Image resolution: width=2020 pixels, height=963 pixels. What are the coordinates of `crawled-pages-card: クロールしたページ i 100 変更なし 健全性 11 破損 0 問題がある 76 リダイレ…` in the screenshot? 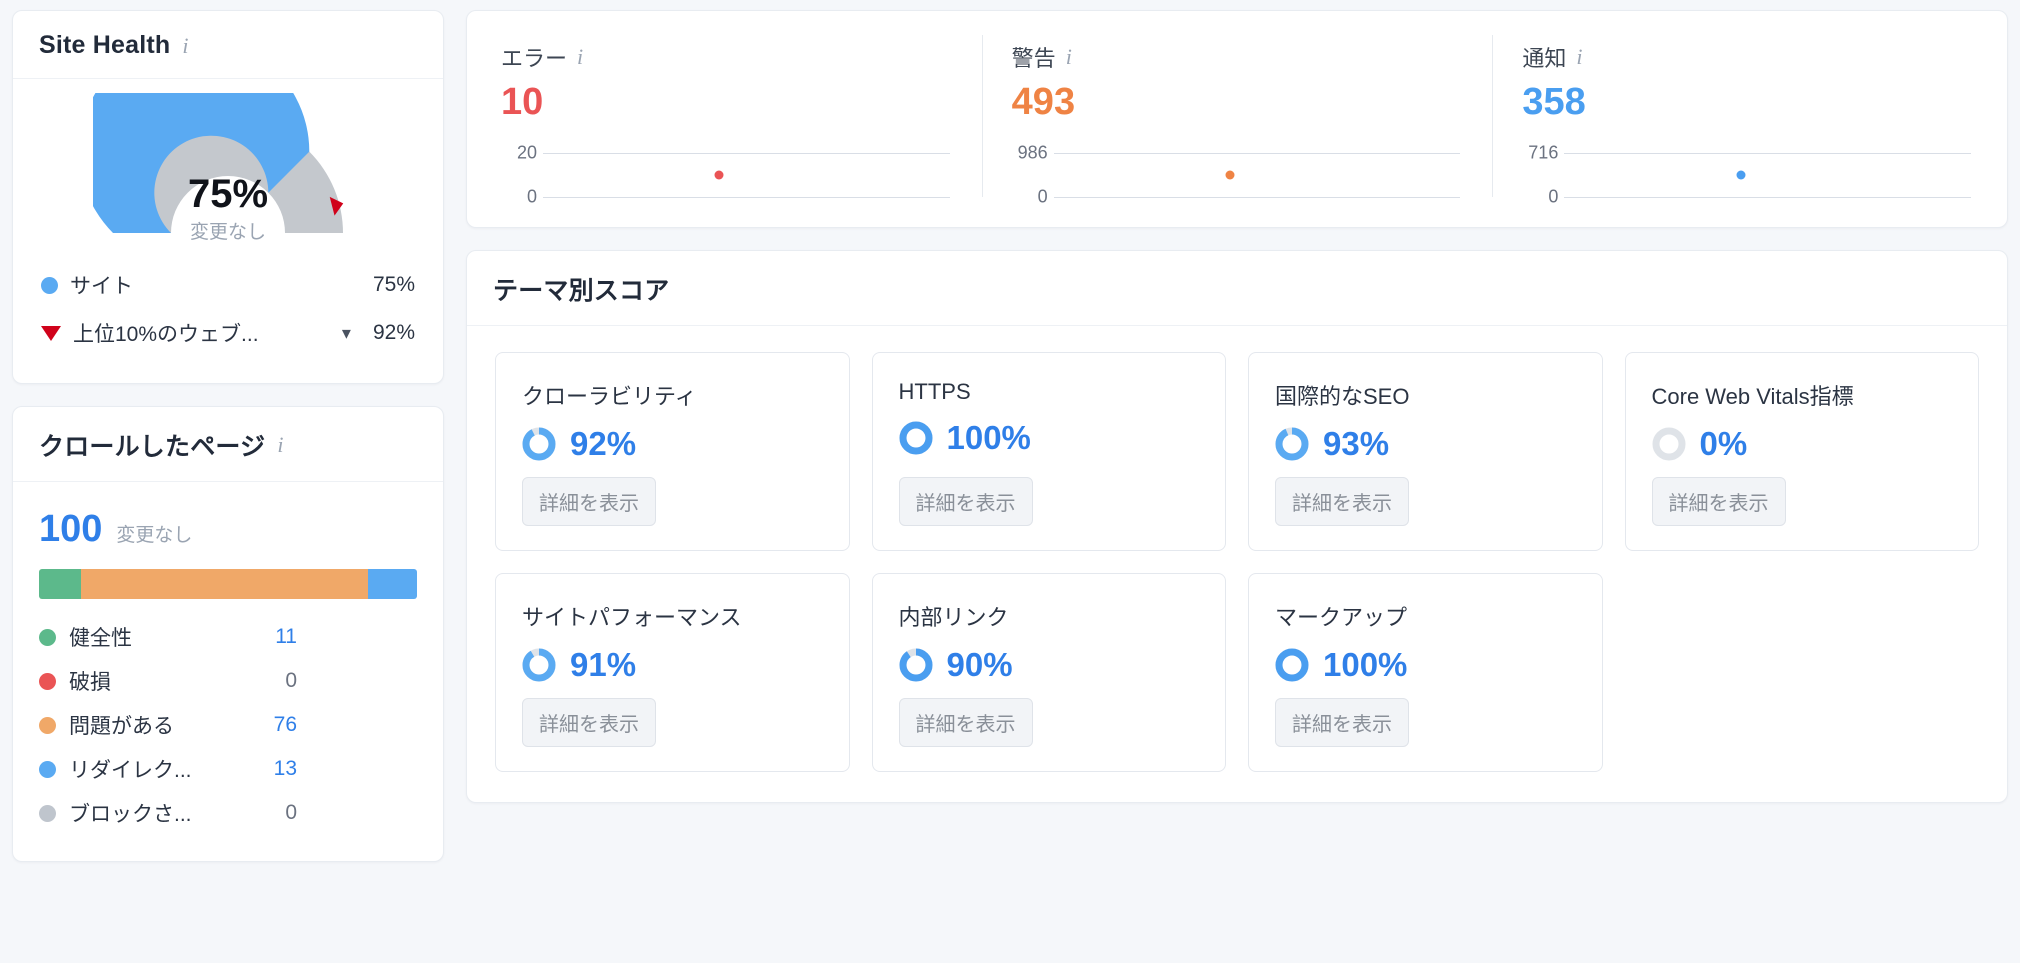 It's located at (228, 634).